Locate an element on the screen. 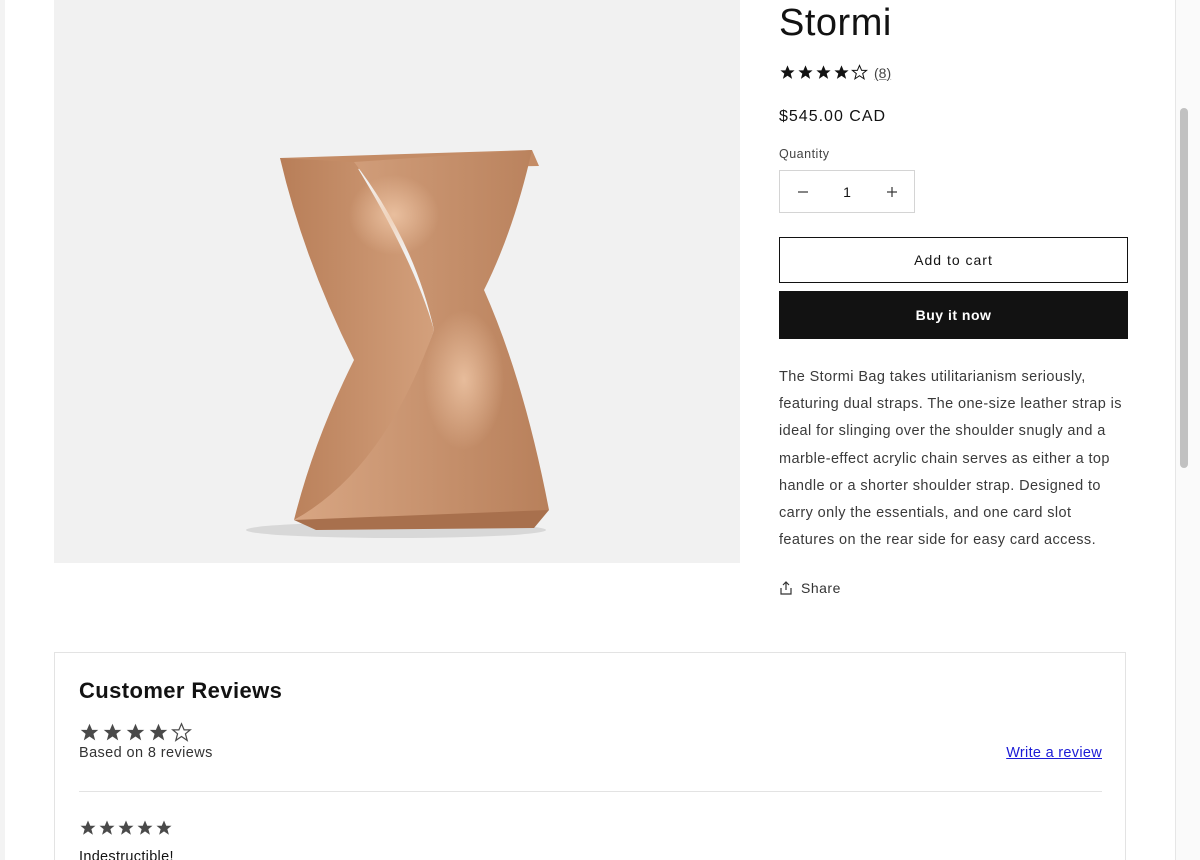  minus-icon is located at coordinates (802, 191).